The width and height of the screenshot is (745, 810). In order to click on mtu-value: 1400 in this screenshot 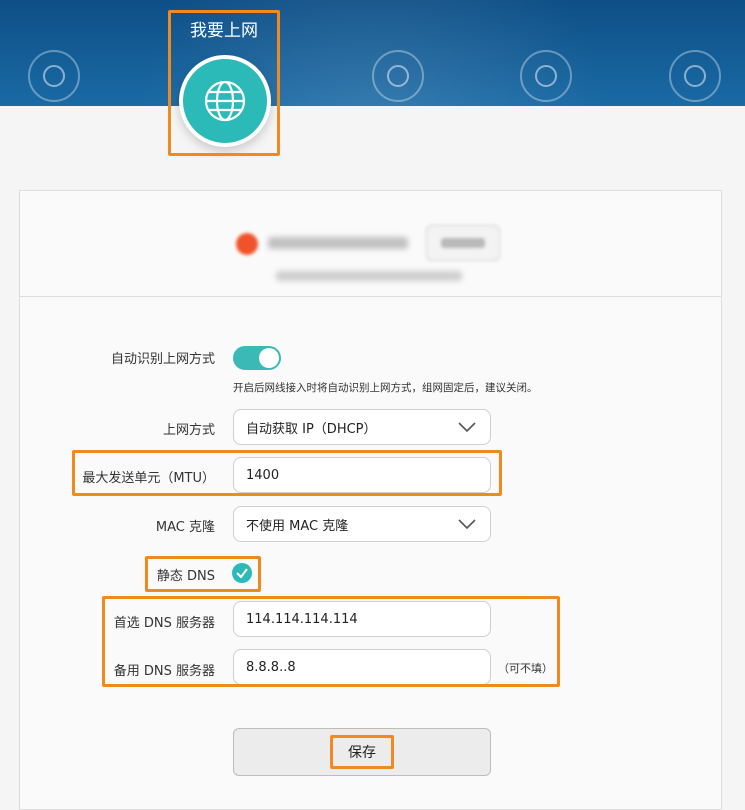, I will do `click(263, 475)`.